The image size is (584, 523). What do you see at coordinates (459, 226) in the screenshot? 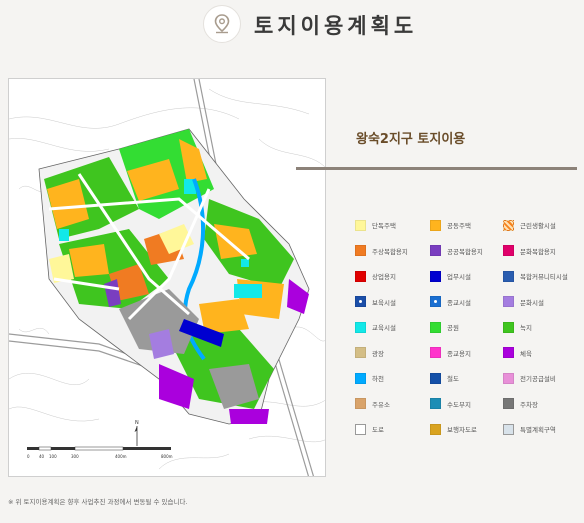
I see `legend-label: 공동주택` at bounding box center [459, 226].